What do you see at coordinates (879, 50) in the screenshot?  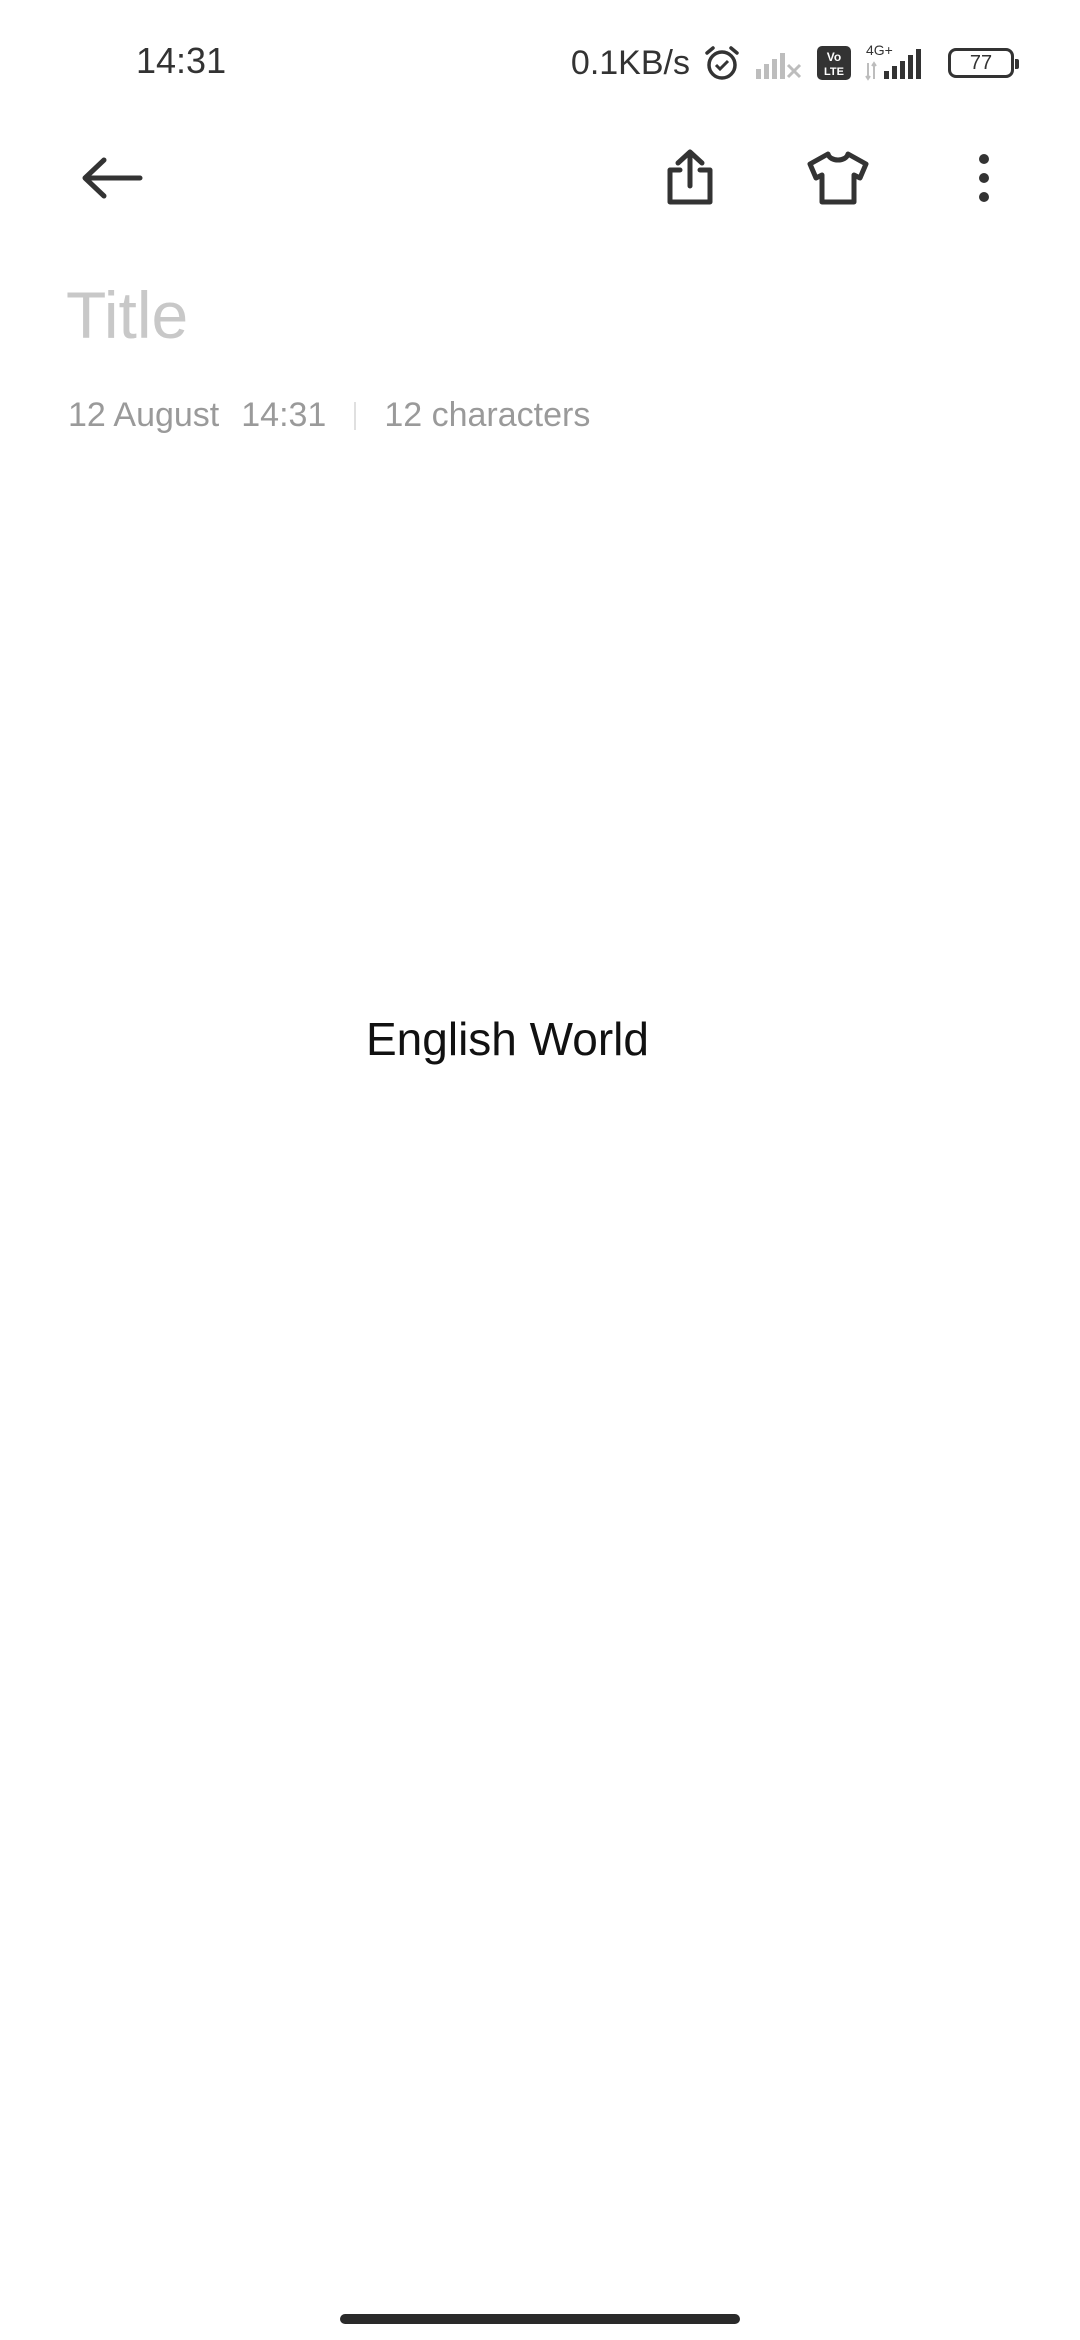 I see `network-type-label: 4G+` at bounding box center [879, 50].